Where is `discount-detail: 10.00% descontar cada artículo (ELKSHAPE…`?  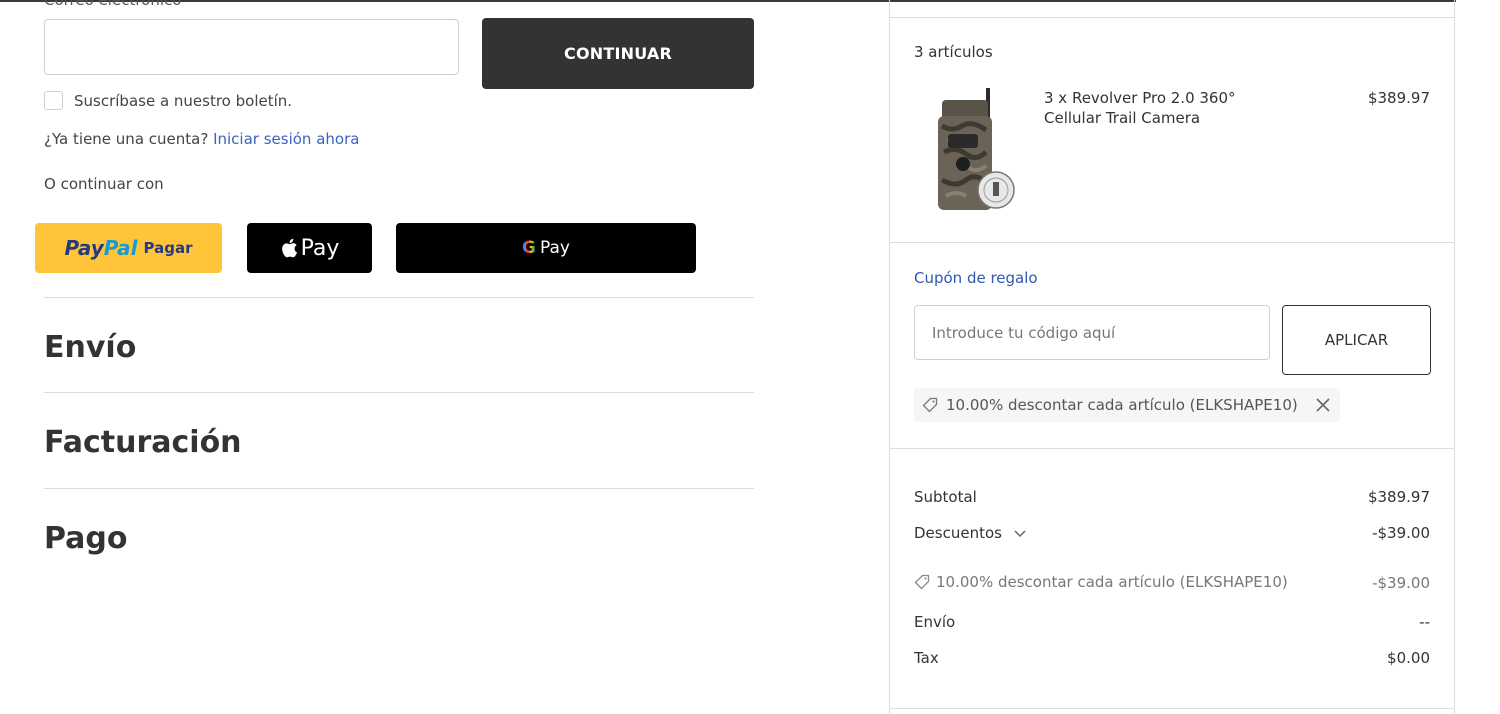
discount-detail: 10.00% descontar cada artículo (ELKSHAPE… is located at coordinates (1101, 582).